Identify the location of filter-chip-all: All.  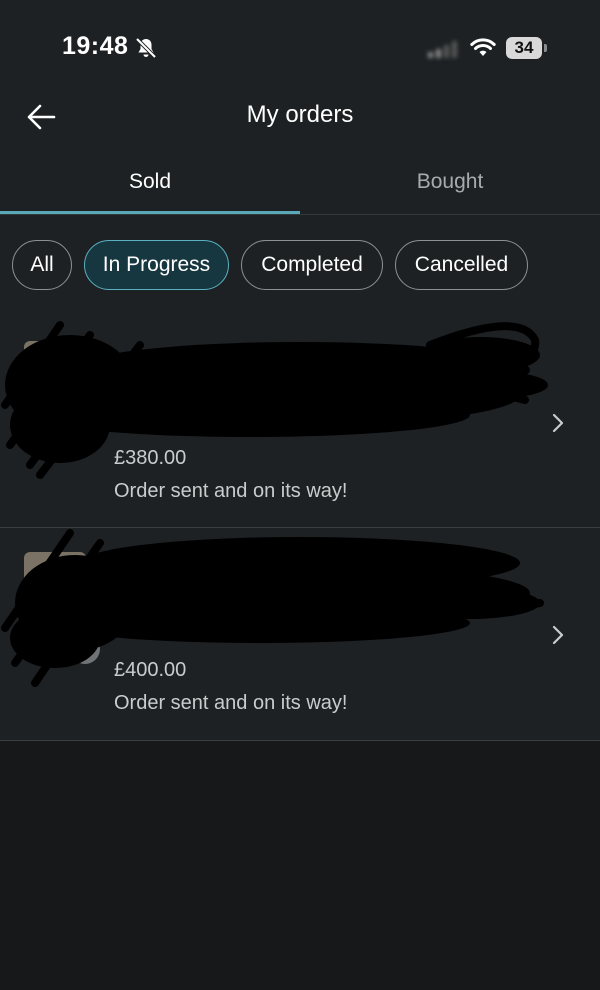
(42, 265).